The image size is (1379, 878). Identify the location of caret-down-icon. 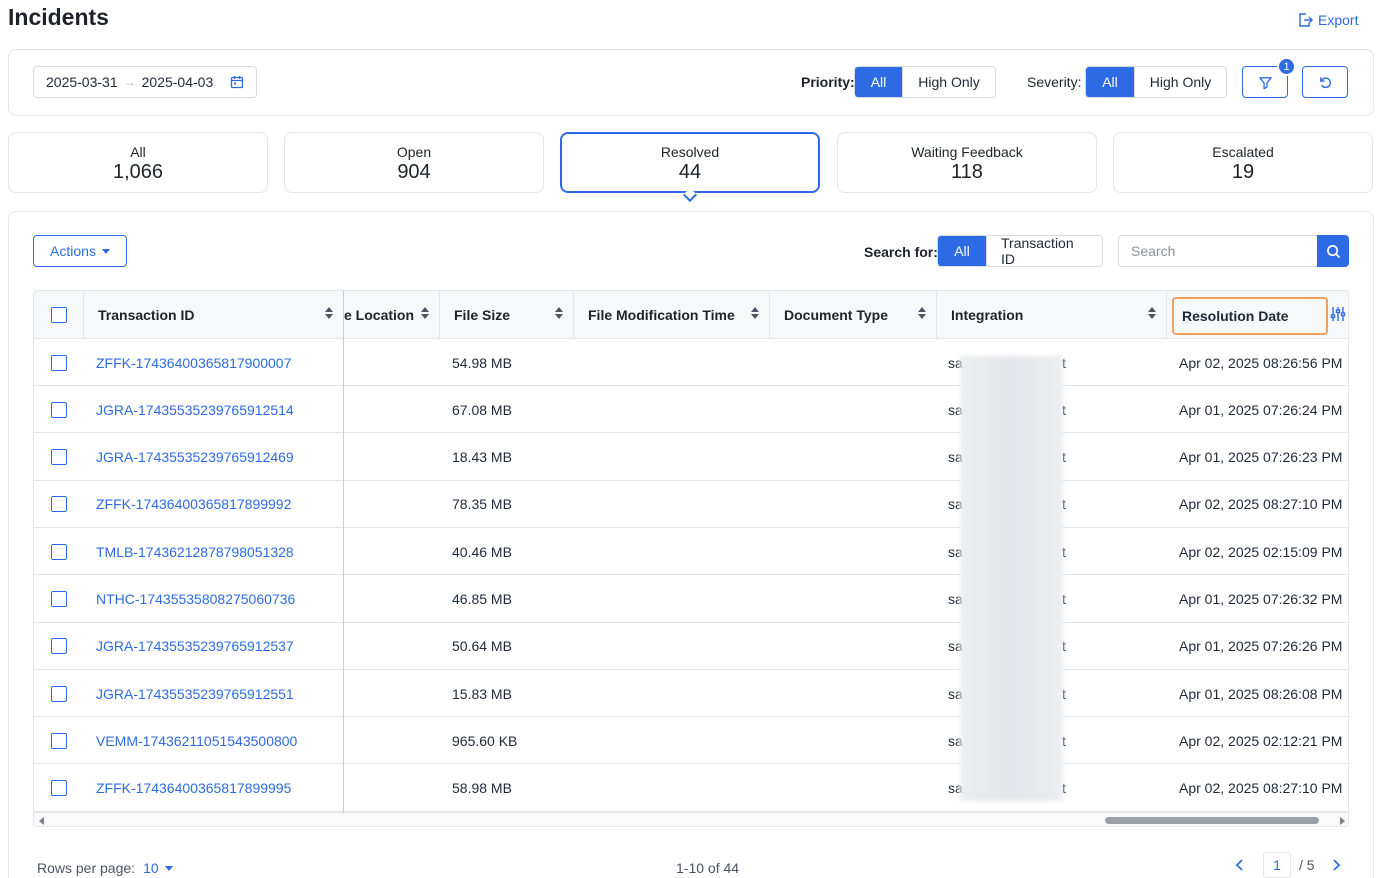
(168, 868).